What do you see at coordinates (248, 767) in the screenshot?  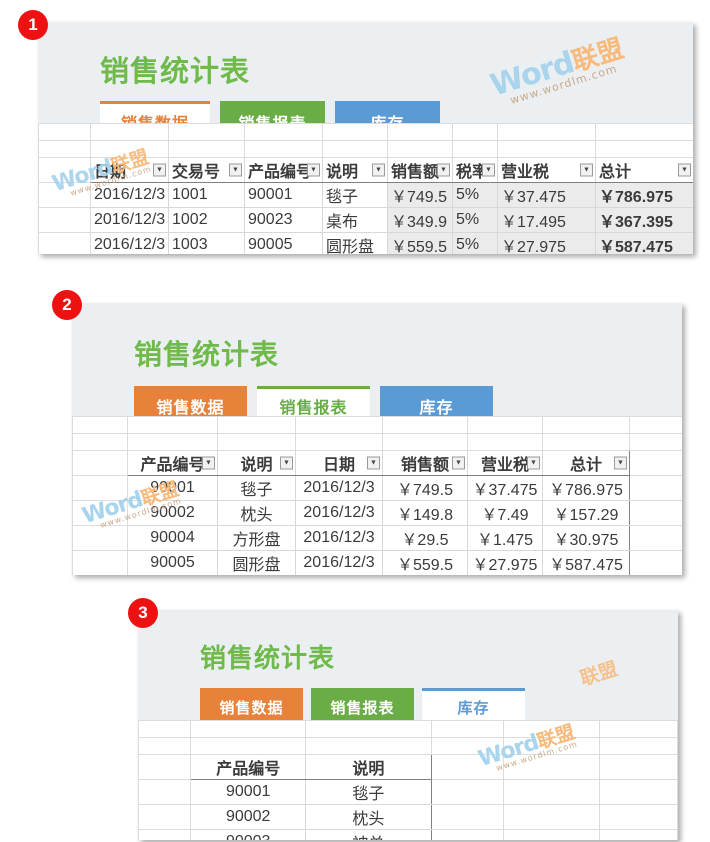 I see `column-header-product-id: 产品编号` at bounding box center [248, 767].